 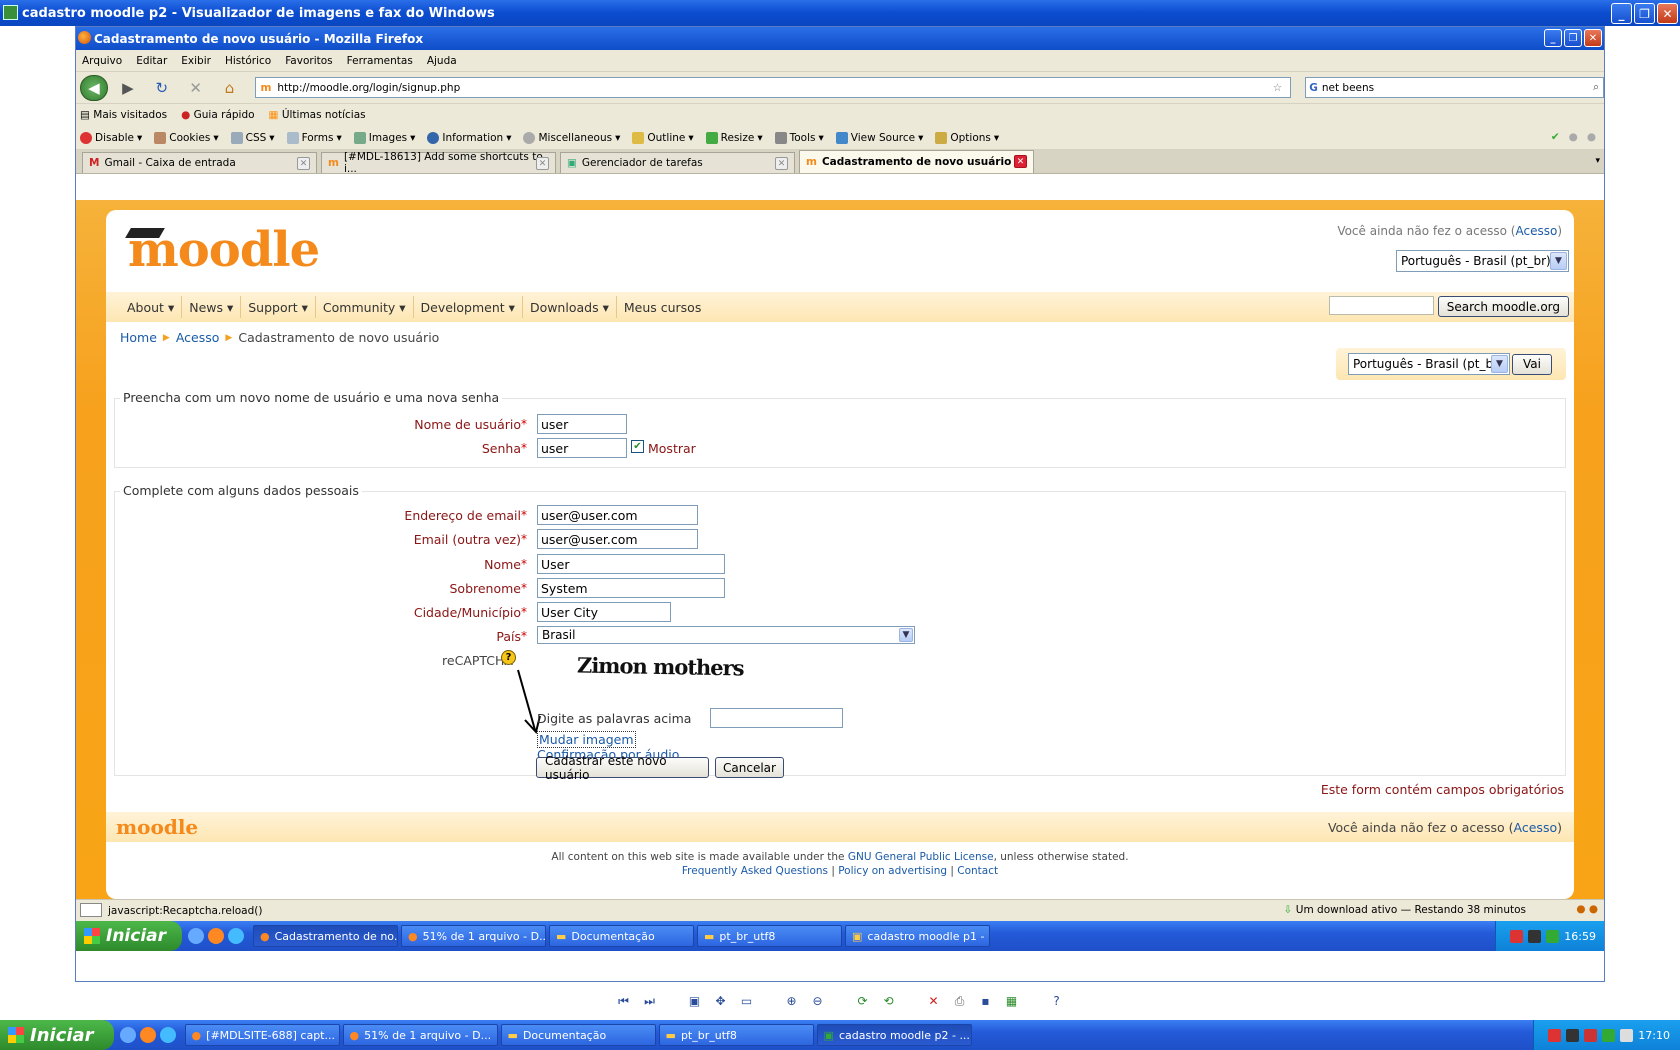 I want to click on bookmark-star-icon: ☆, so click(x=1277, y=88).